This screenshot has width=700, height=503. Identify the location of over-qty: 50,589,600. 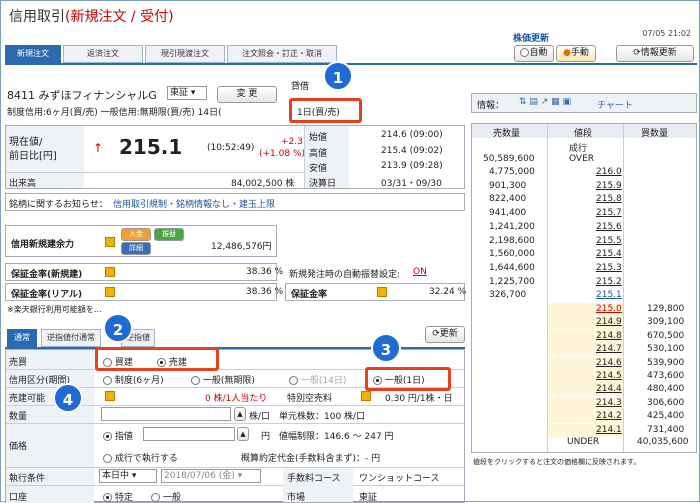
(509, 159).